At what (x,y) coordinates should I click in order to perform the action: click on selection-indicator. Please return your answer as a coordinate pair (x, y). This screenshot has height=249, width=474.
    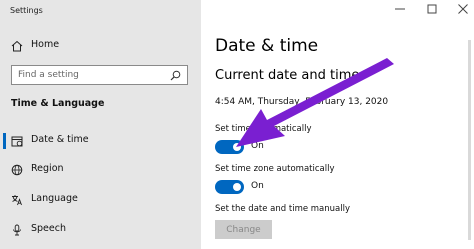
    Looking at the image, I should click on (4, 141).